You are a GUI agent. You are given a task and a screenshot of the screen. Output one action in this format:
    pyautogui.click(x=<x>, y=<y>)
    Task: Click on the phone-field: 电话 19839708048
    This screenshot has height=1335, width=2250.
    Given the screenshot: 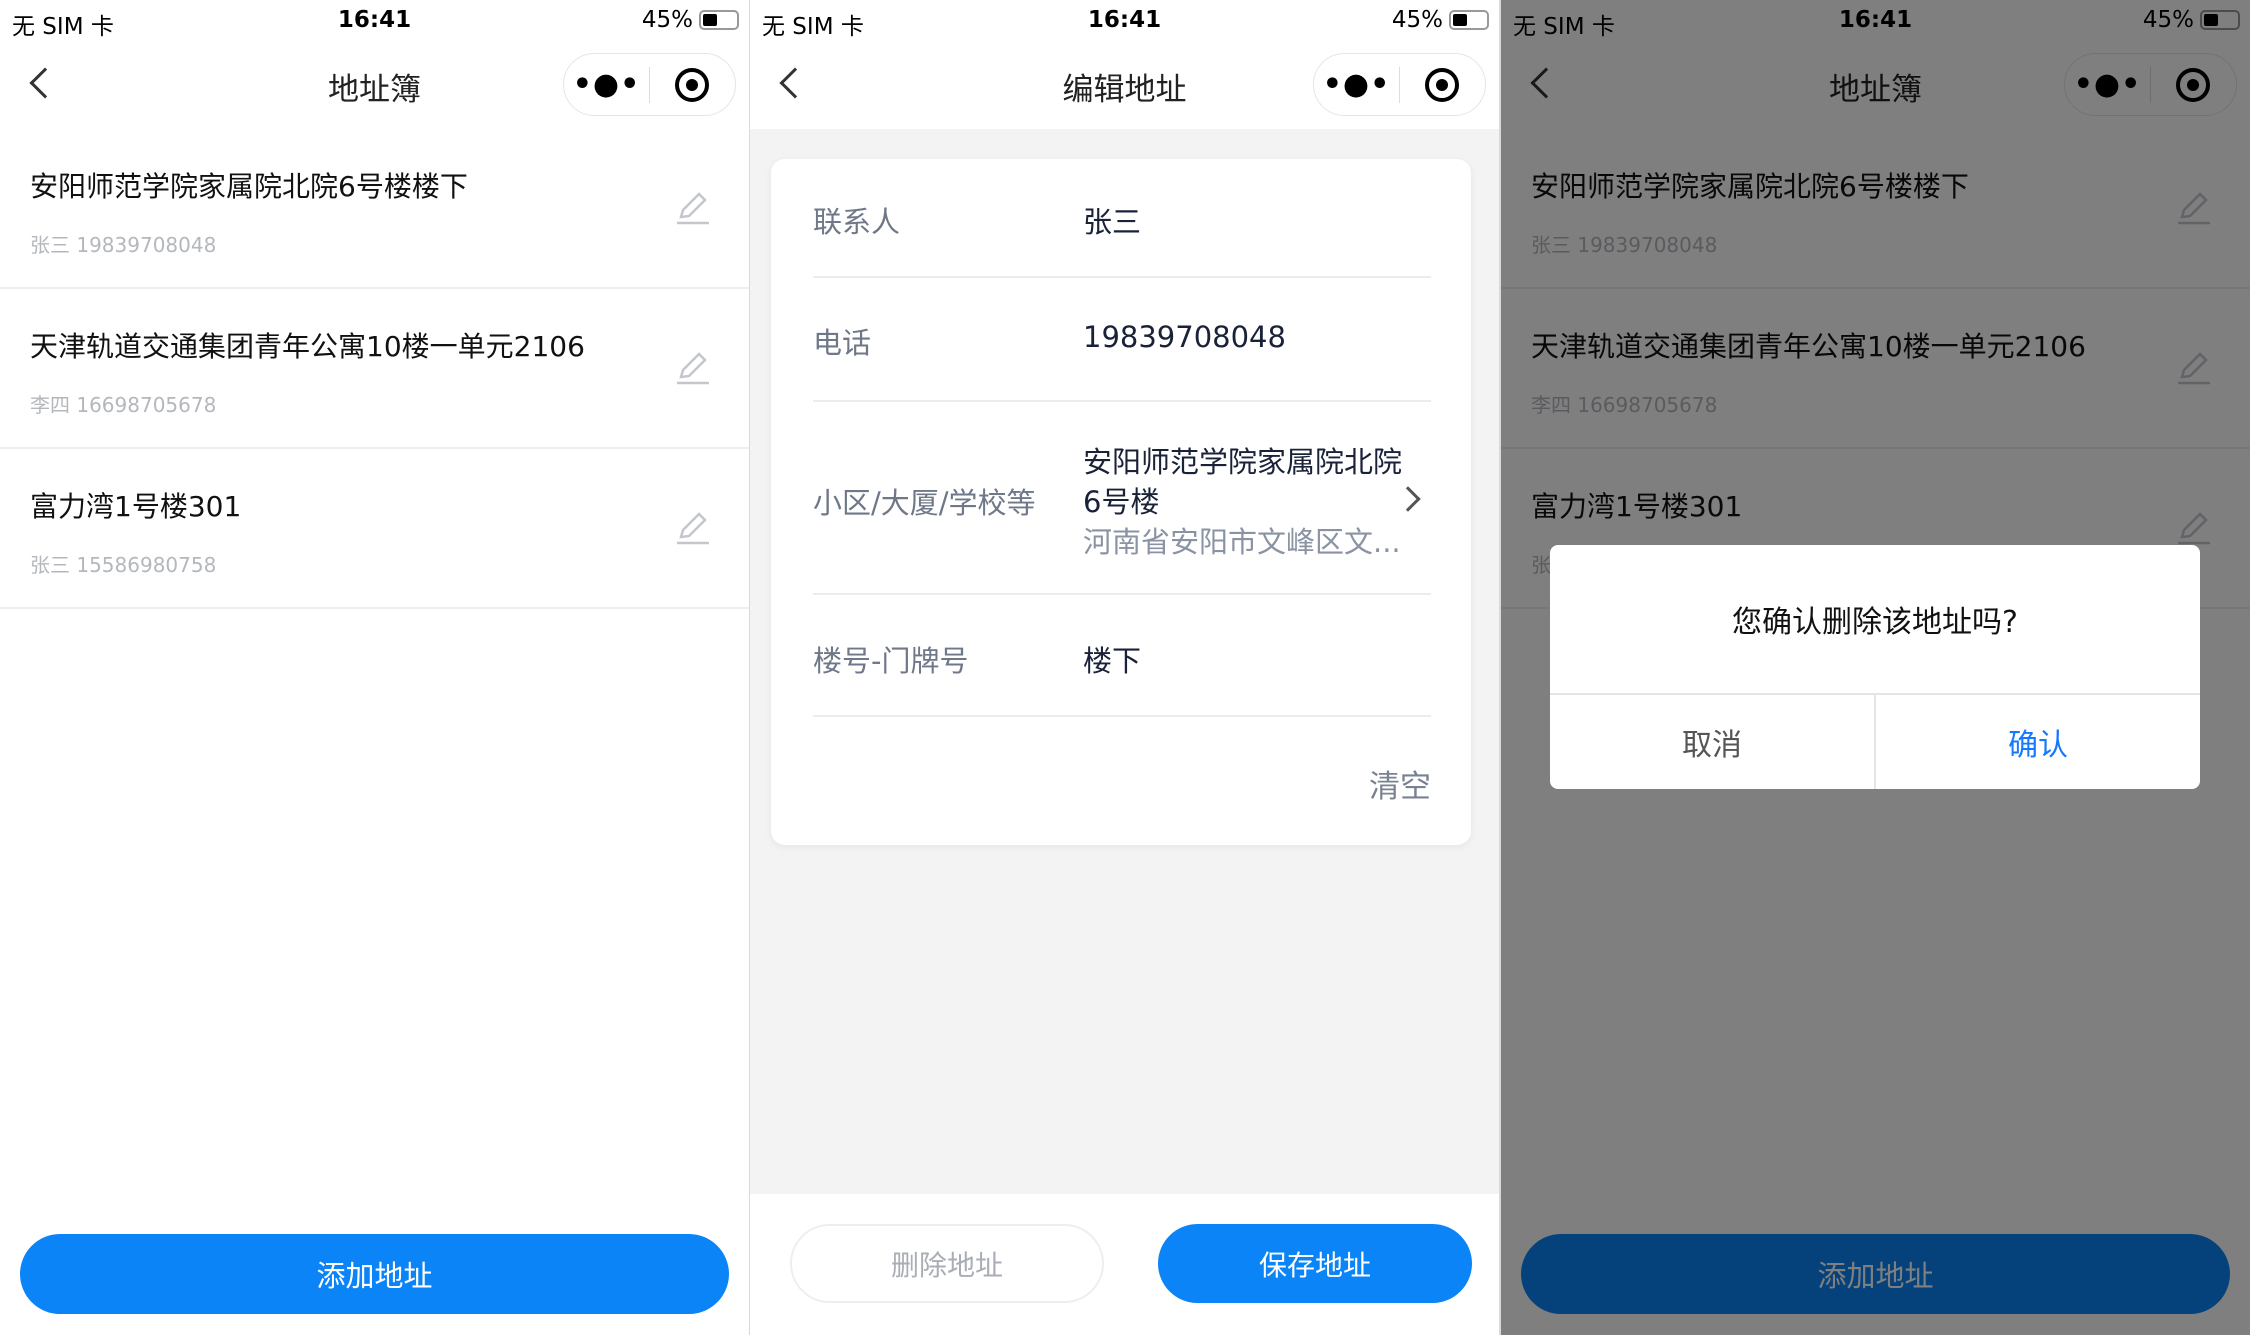 What is the action you would take?
    pyautogui.click(x=1122, y=340)
    